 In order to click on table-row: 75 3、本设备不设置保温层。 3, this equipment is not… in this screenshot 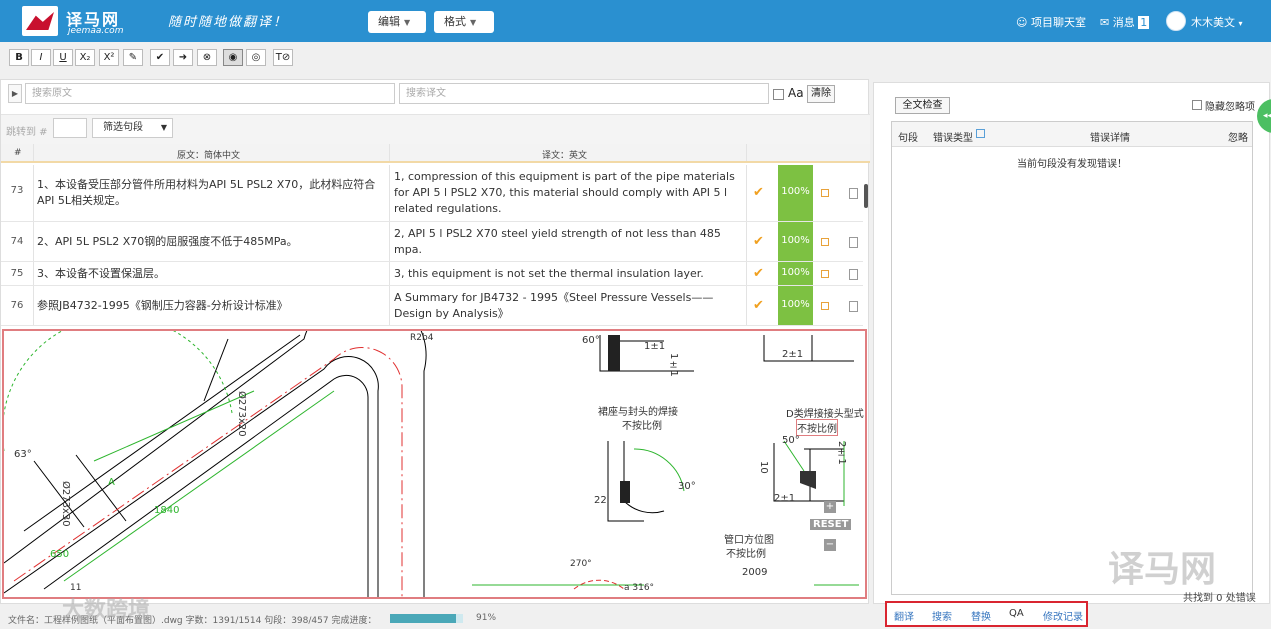, I will do `click(432, 274)`.